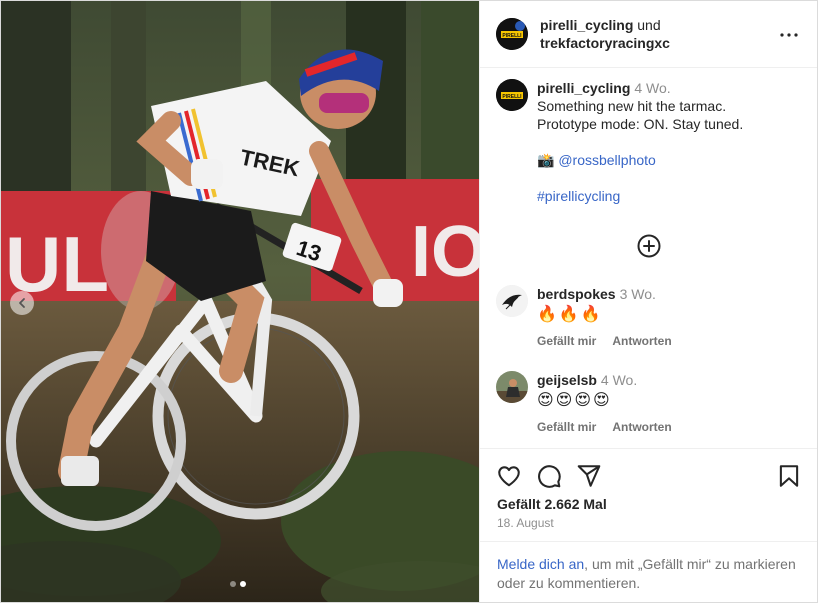 This screenshot has height=603, width=818. What do you see at coordinates (570, 314) in the screenshot?
I see `comment-text: 🔥🔥🔥` at bounding box center [570, 314].